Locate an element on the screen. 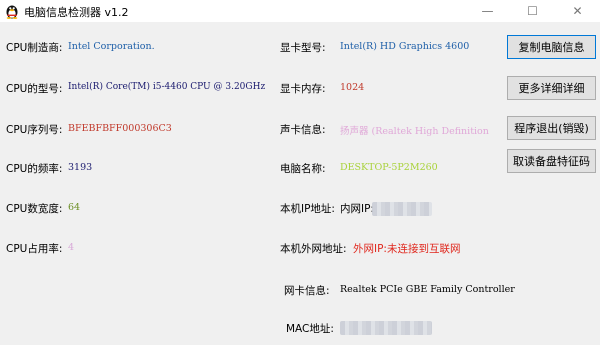  cpu-maker-value: Intel Corporation. is located at coordinates (111, 46).